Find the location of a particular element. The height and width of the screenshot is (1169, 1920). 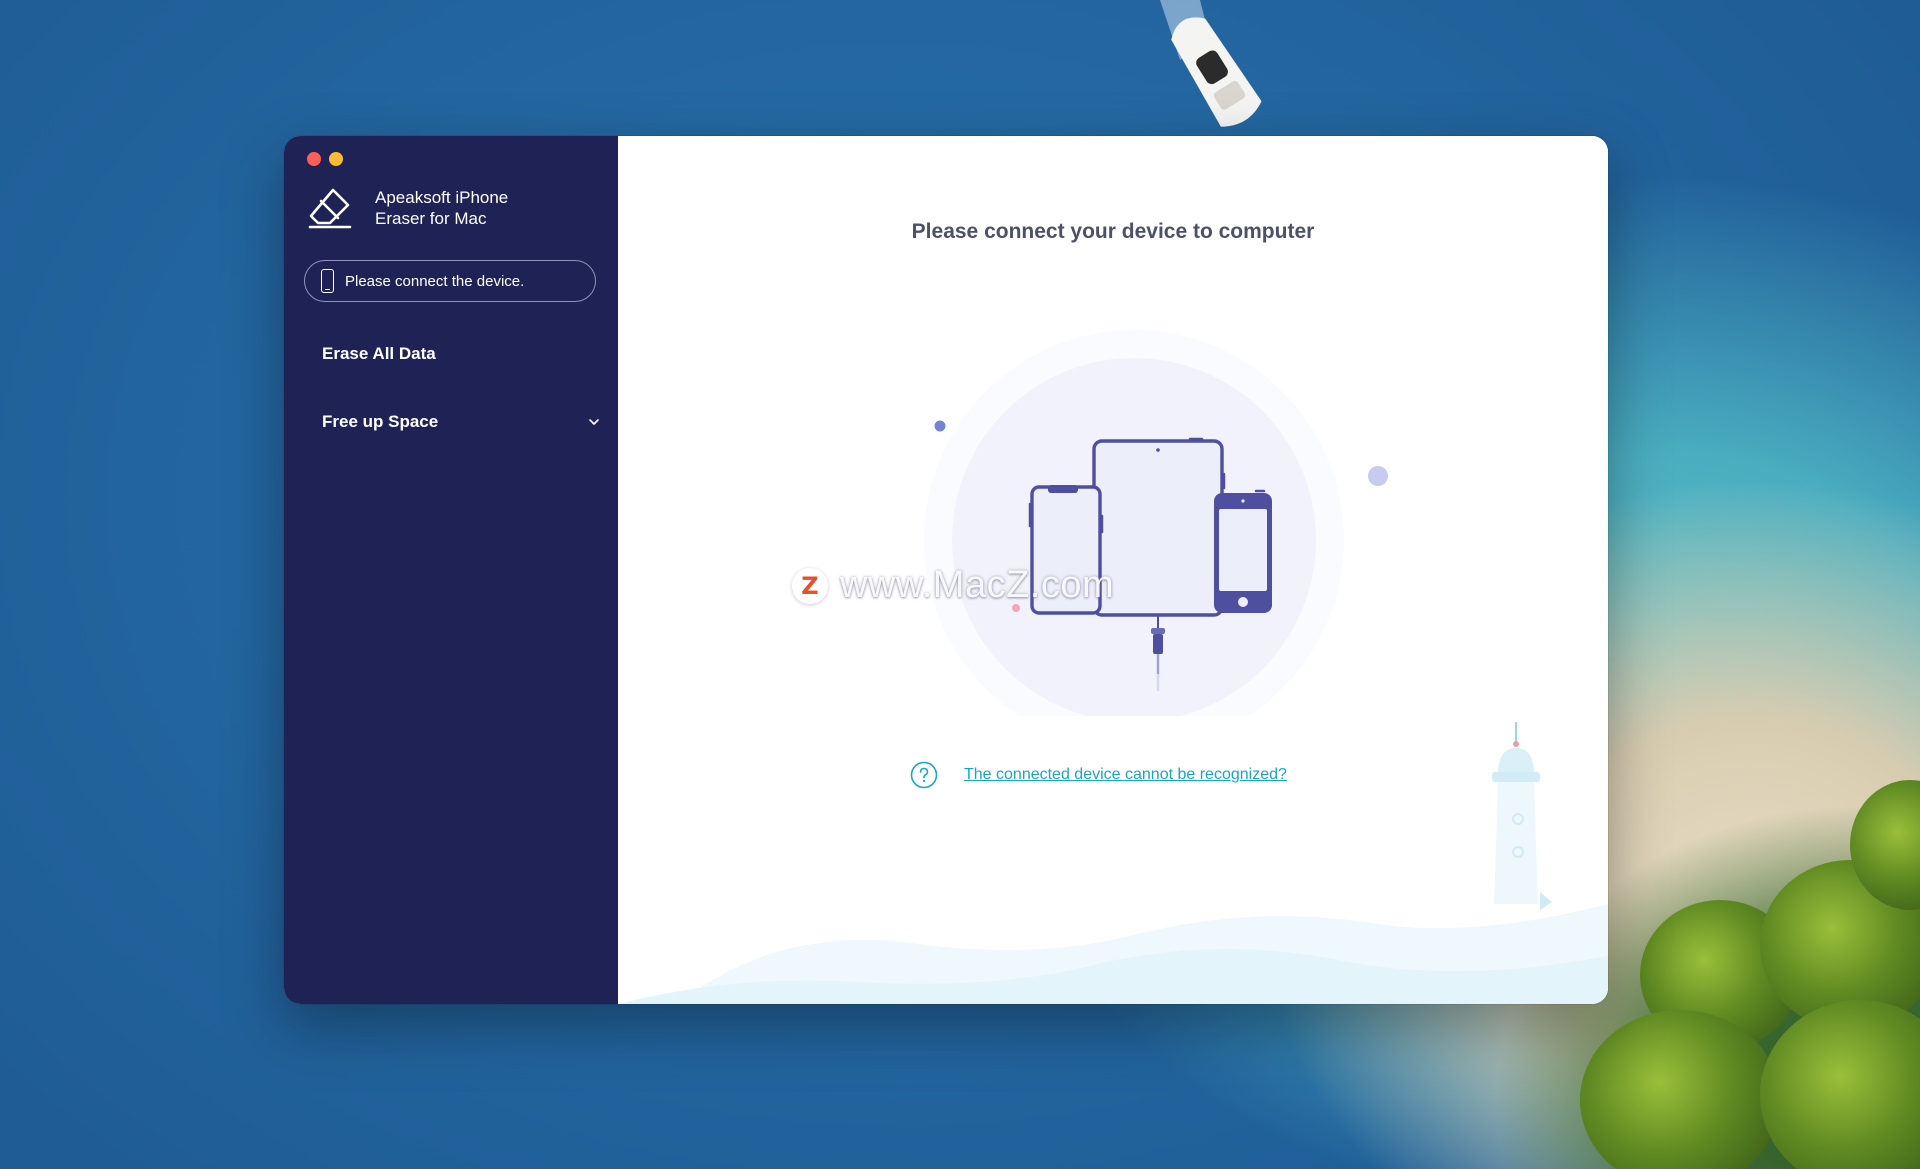

close-window-button is located at coordinates (314, 159).